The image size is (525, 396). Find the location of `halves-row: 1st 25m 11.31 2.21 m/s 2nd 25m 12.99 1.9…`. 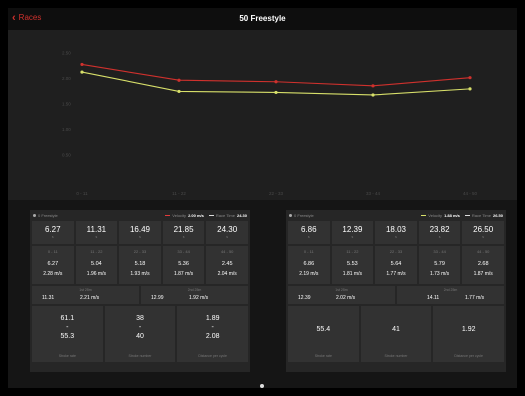

halves-row: 1st 25m 11.31 2.21 m/s 2nd 25m 12.99 1.9… is located at coordinates (140, 295).